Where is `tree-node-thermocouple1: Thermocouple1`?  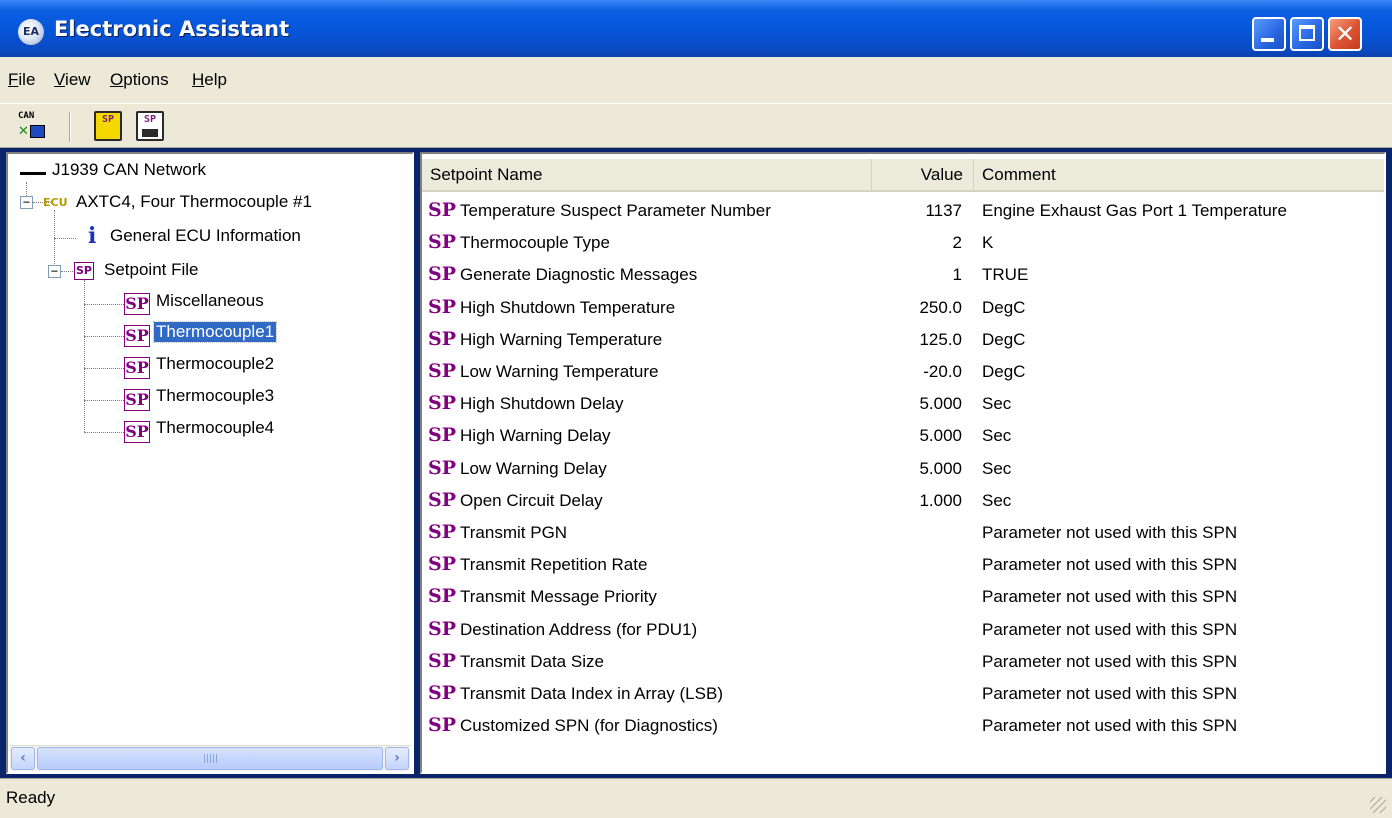
tree-node-thermocouple1: Thermocouple1 is located at coordinates (215, 332).